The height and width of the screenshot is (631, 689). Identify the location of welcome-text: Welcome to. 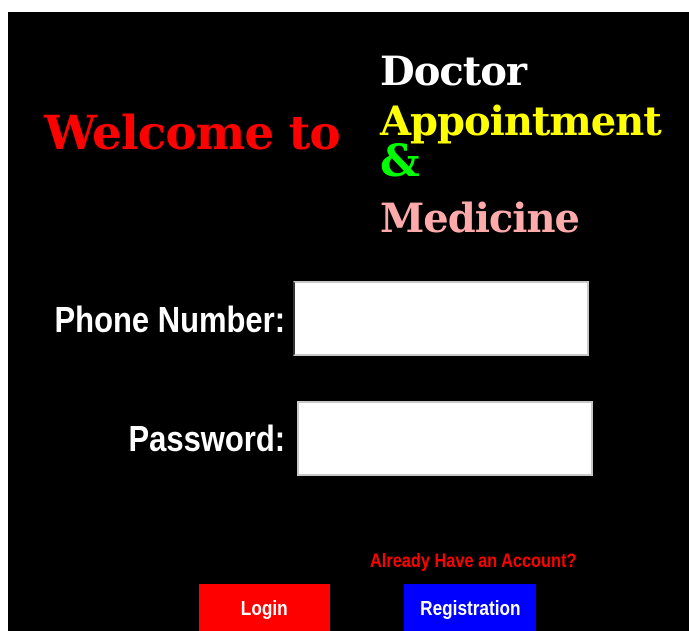
(192, 133).